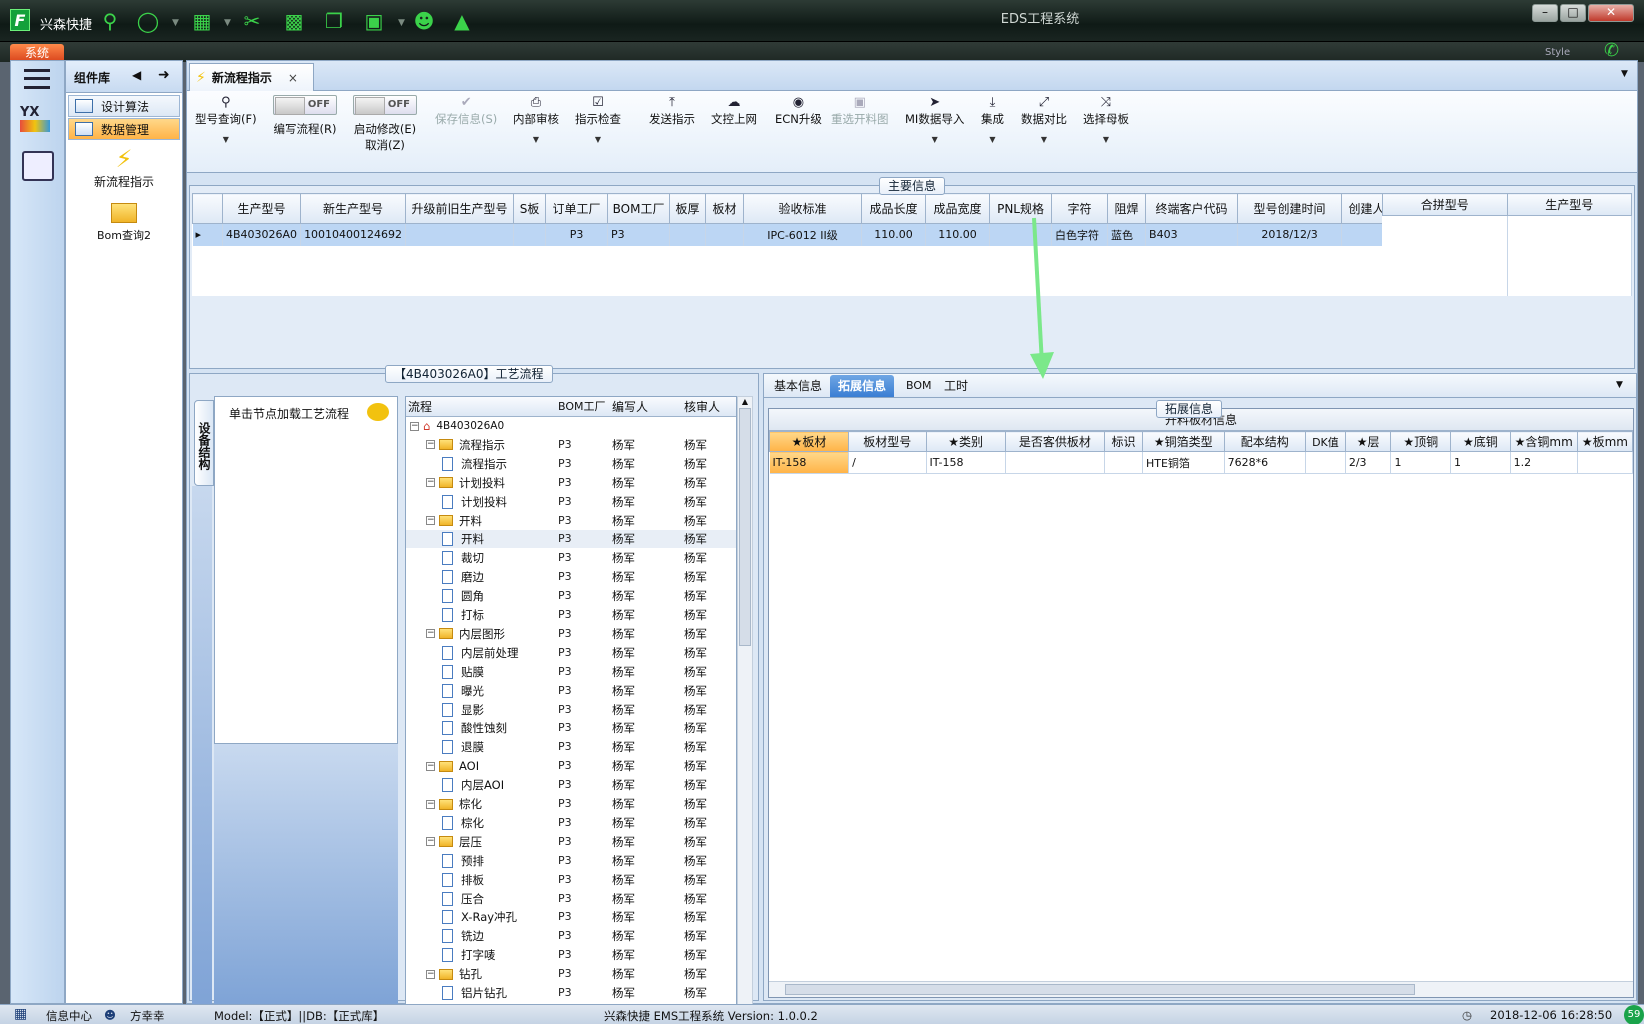  Describe the element at coordinates (571, 785) in the screenshot. I see `tree-row: 内层AOI P3 杨军 杨军` at that location.